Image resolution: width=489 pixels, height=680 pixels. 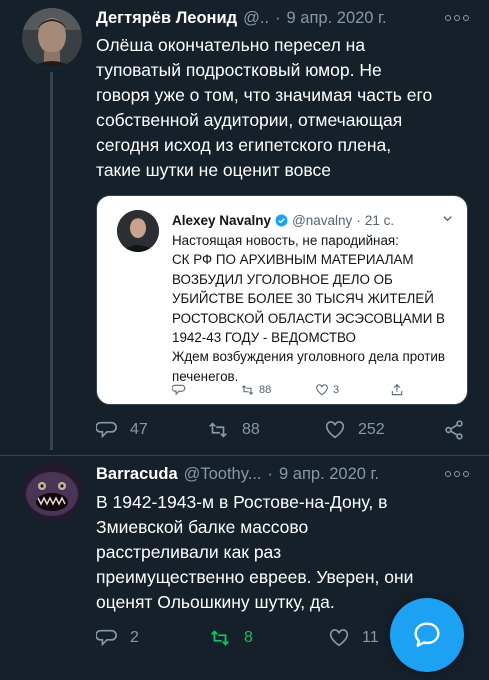 I want to click on author-handle: @.., so click(x=256, y=18).